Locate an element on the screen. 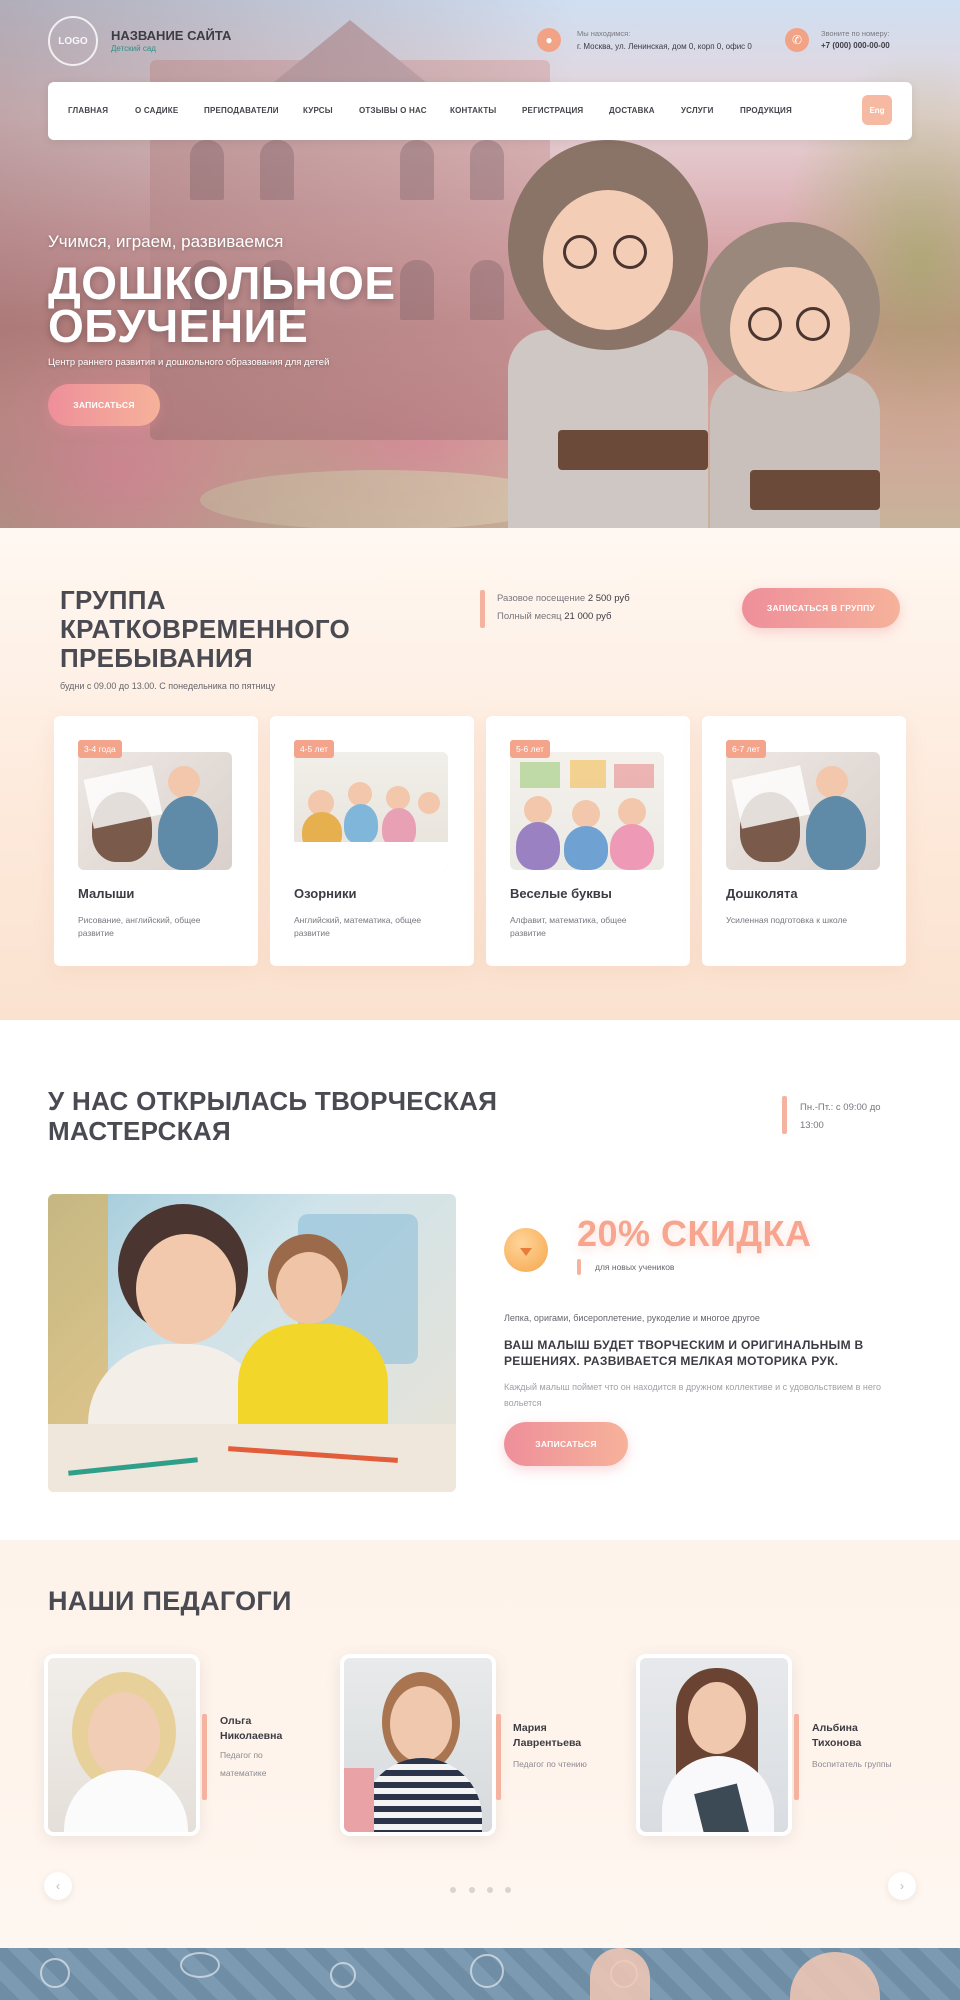 The height and width of the screenshot is (2000, 960). nav-item-delivery: ДОСТАВКА is located at coordinates (632, 110).